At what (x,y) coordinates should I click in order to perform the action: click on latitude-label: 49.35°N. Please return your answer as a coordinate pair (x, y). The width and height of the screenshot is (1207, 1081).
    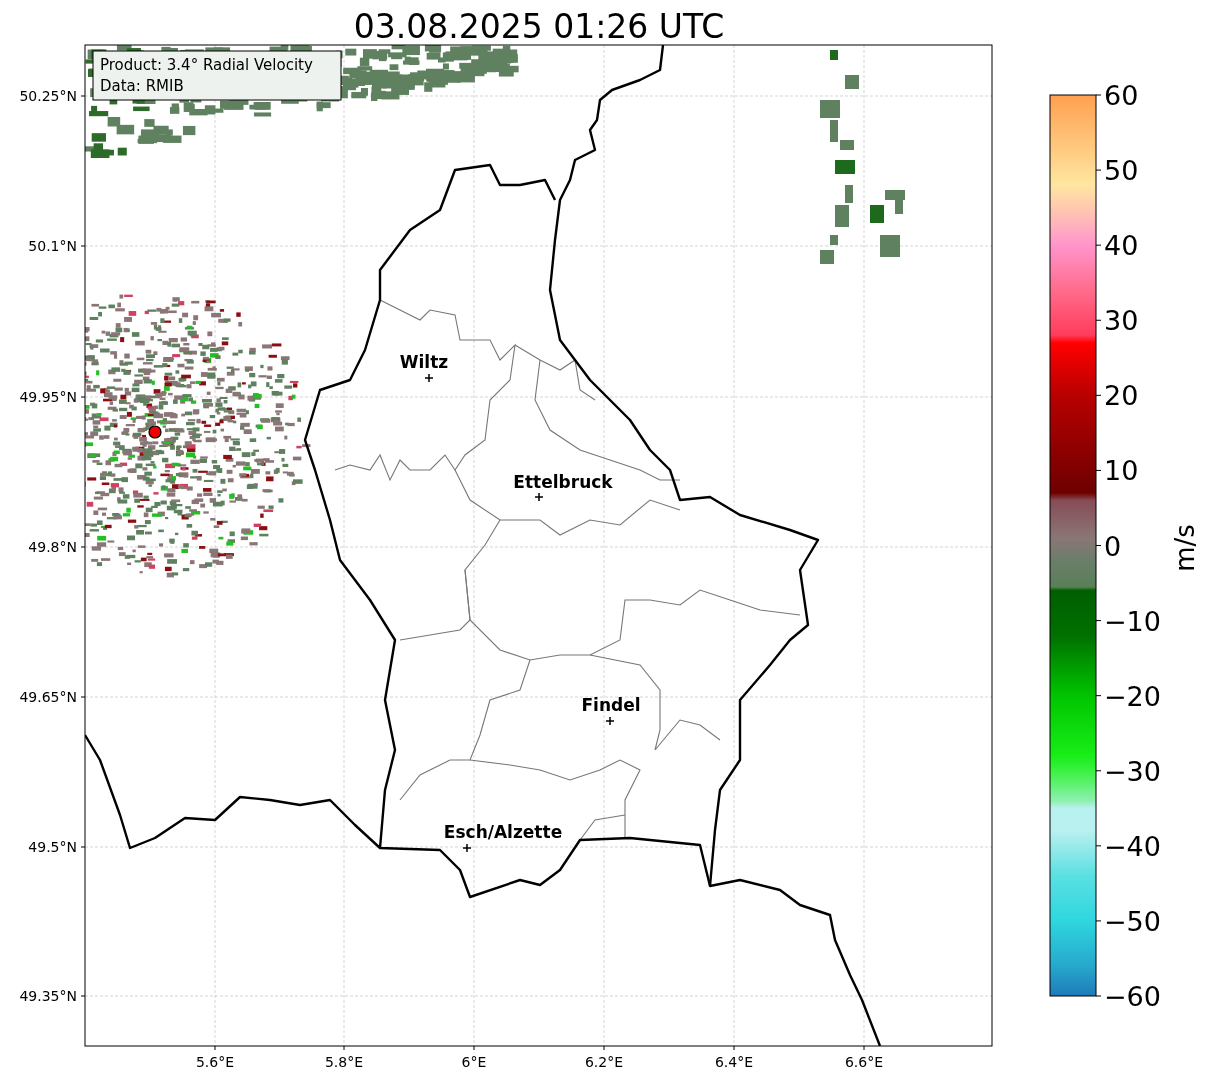
    Looking at the image, I should click on (48, 996).